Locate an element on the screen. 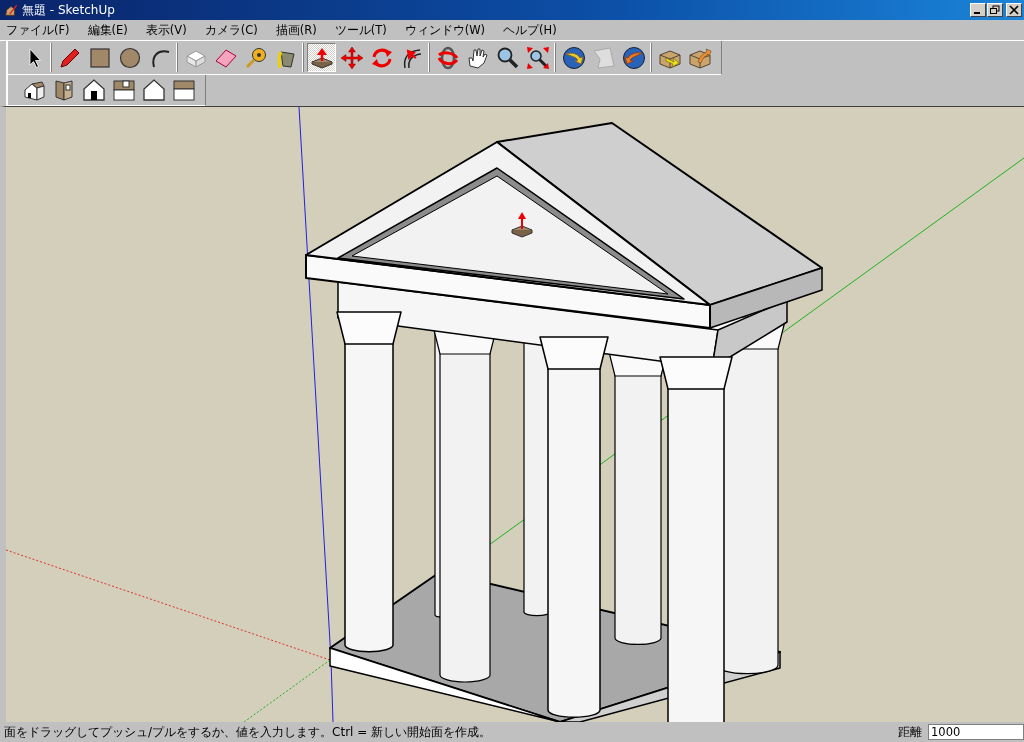  close-icon is located at coordinates (1014, 10).